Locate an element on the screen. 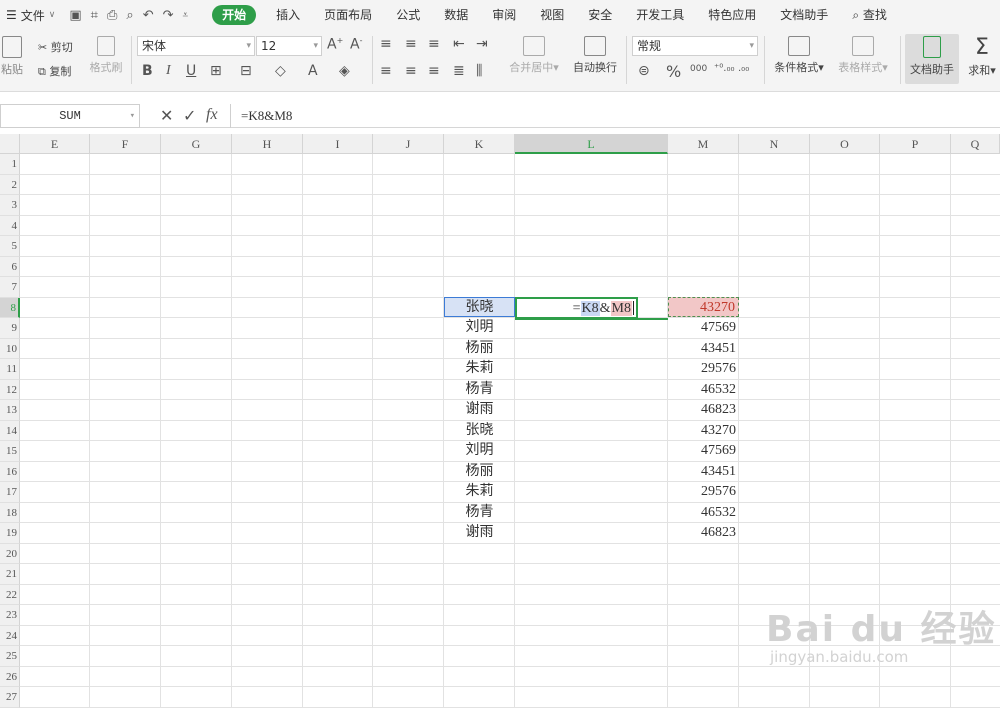 The width and height of the screenshot is (1000, 708). doc-helper-button: 文档助手 is located at coordinates (932, 59).